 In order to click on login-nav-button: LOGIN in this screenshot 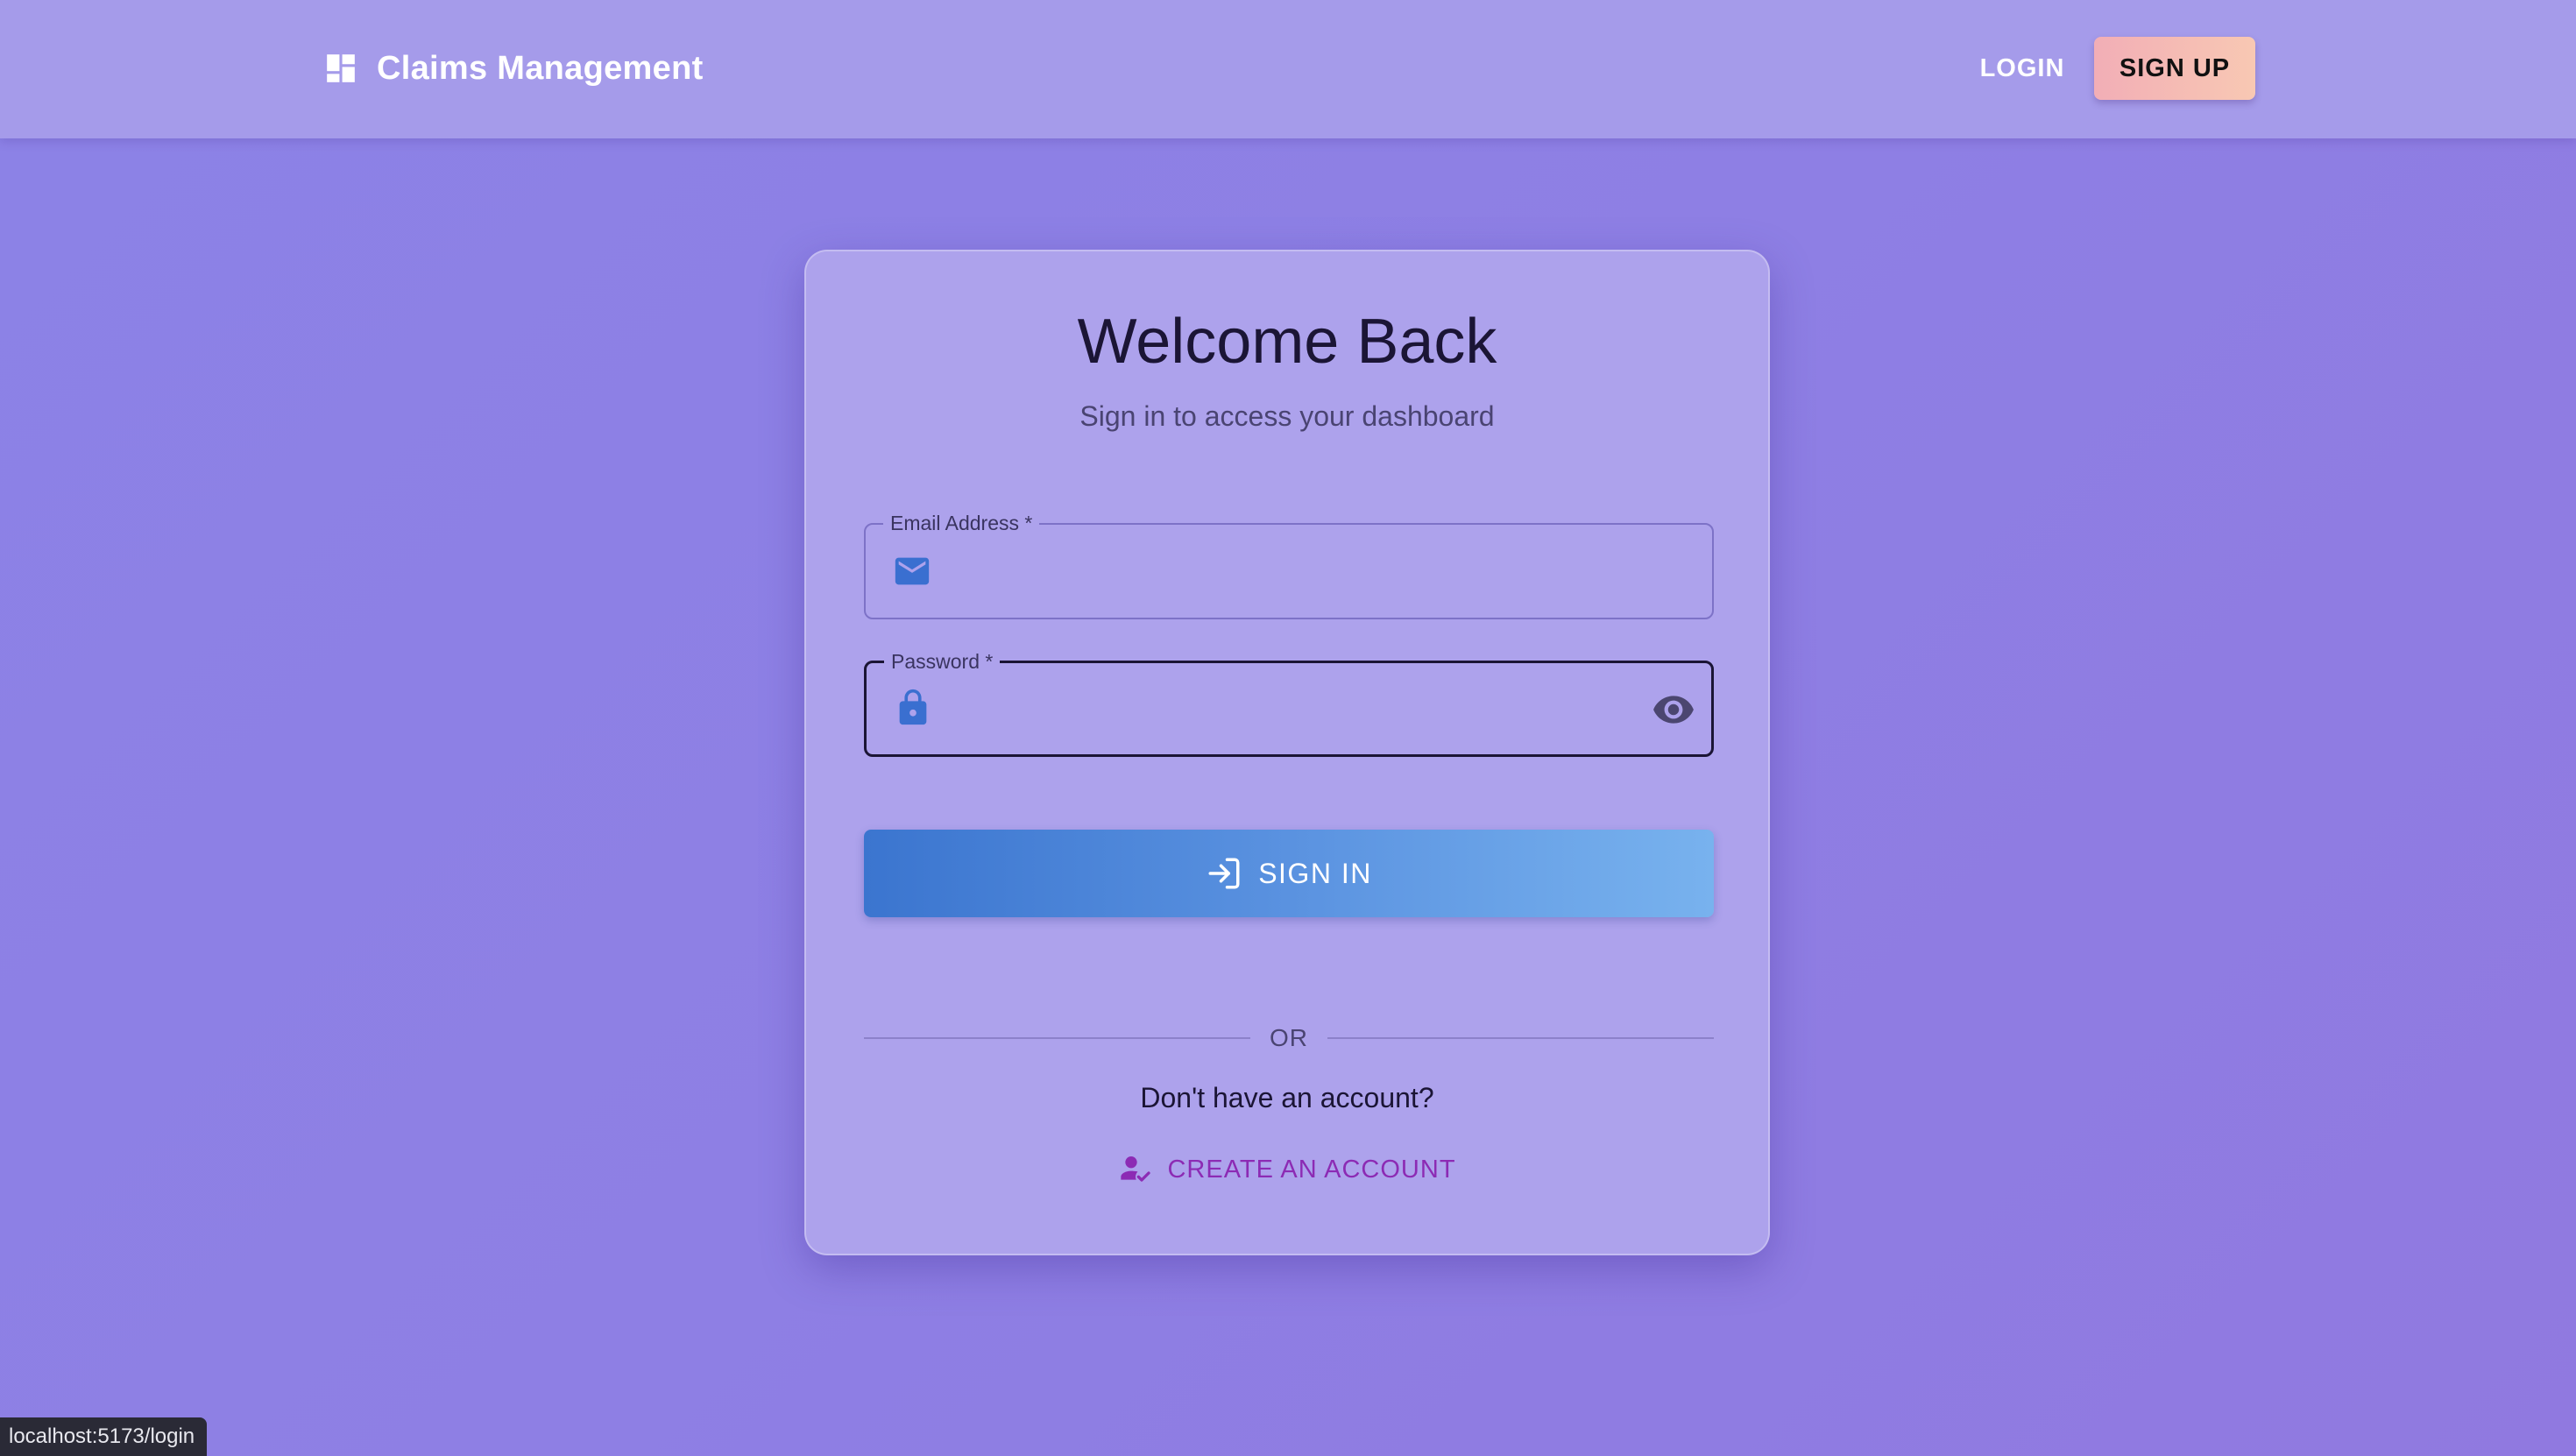, I will do `click(2022, 68)`.